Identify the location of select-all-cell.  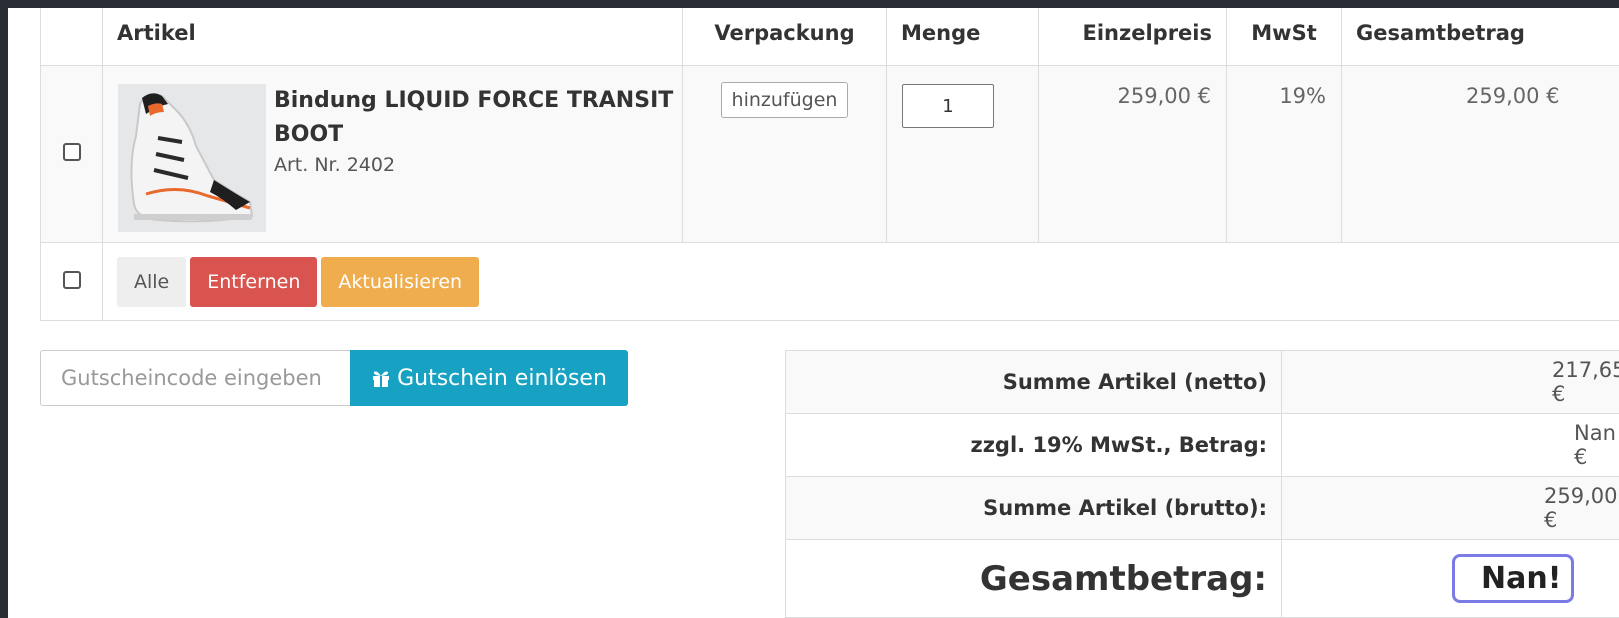
(71, 281).